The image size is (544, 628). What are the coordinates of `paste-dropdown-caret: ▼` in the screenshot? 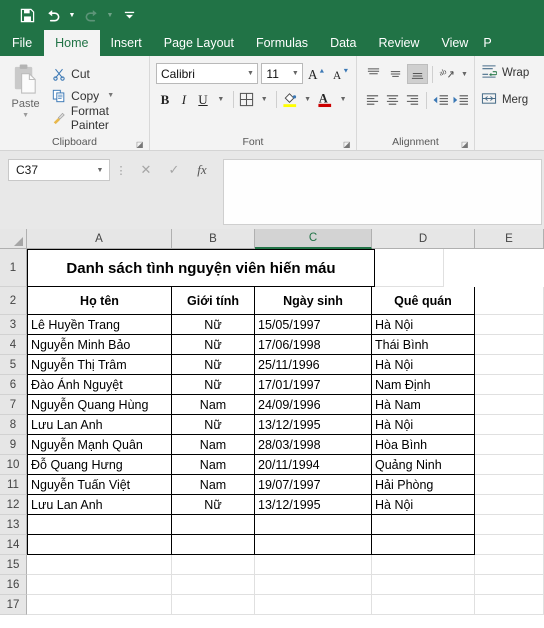 It's located at (25, 115).